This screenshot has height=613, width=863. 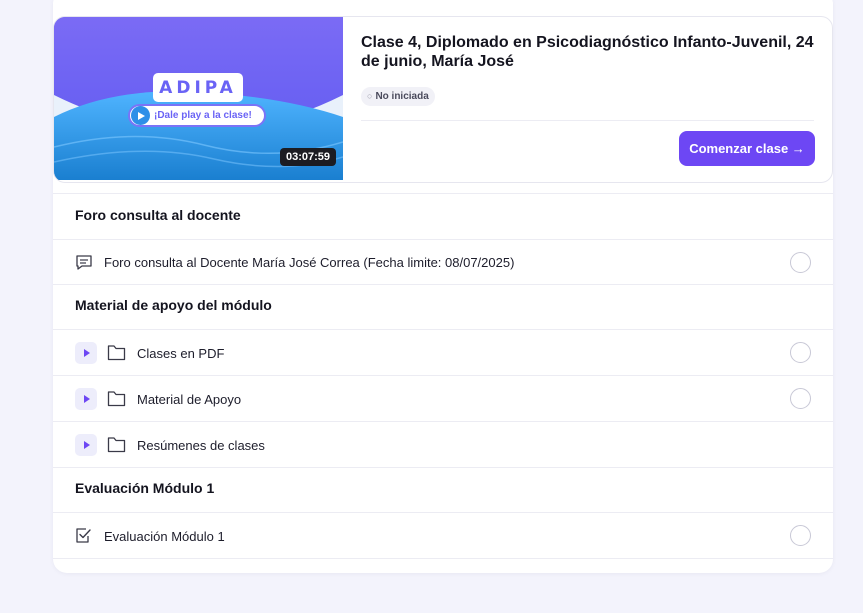 What do you see at coordinates (164, 536) in the screenshot?
I see `evaluacion-item-label: Evaluación Módulo 1` at bounding box center [164, 536].